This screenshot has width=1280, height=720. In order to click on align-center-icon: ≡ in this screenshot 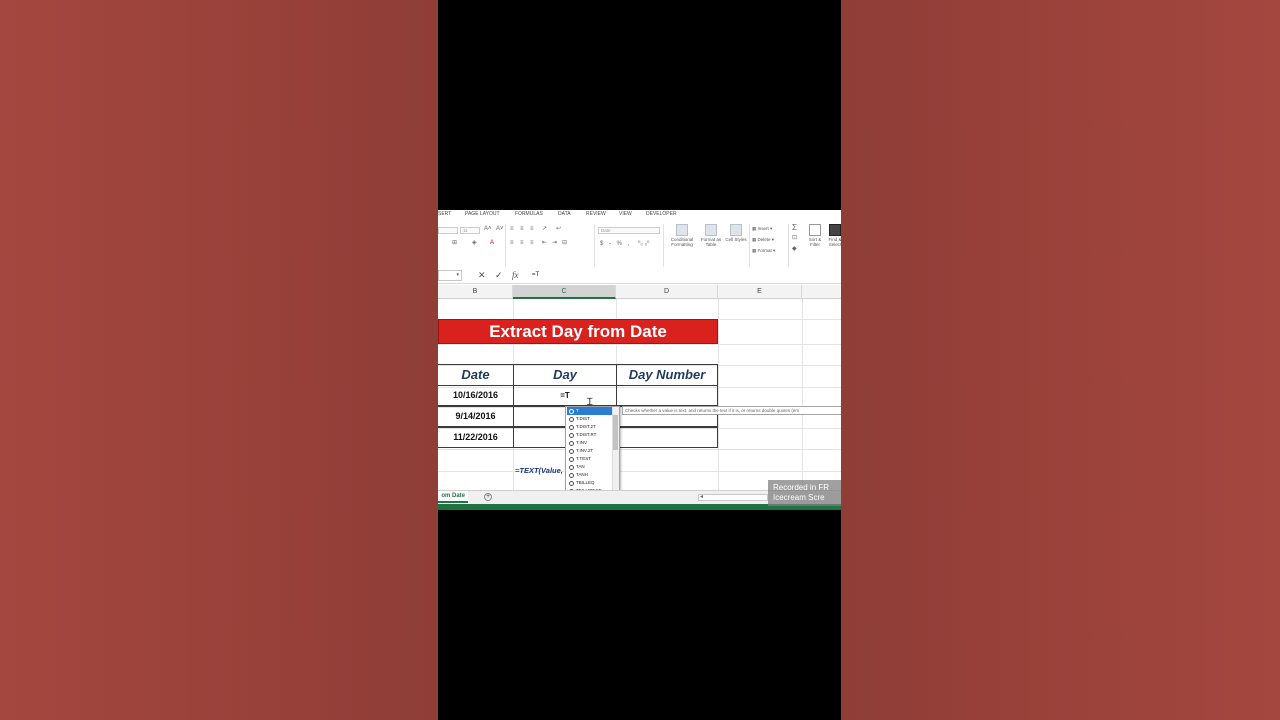, I will do `click(522, 243)`.